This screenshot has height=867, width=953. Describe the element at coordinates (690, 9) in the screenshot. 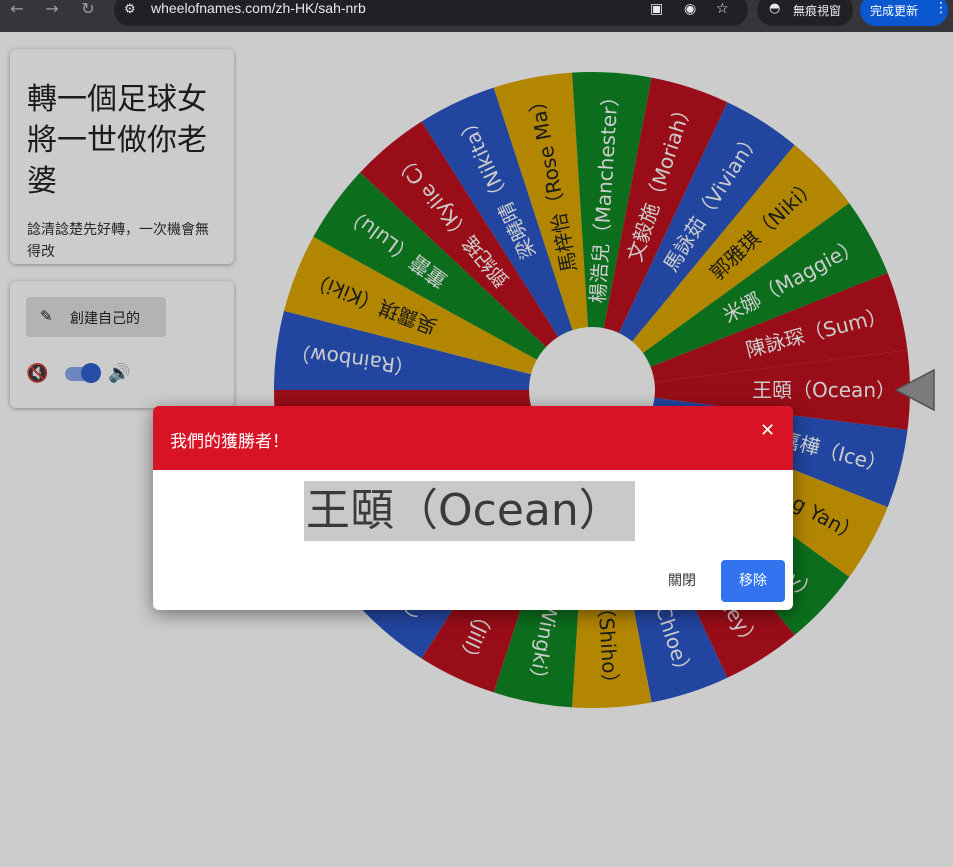

I see `eye-off-icon: ◉` at that location.